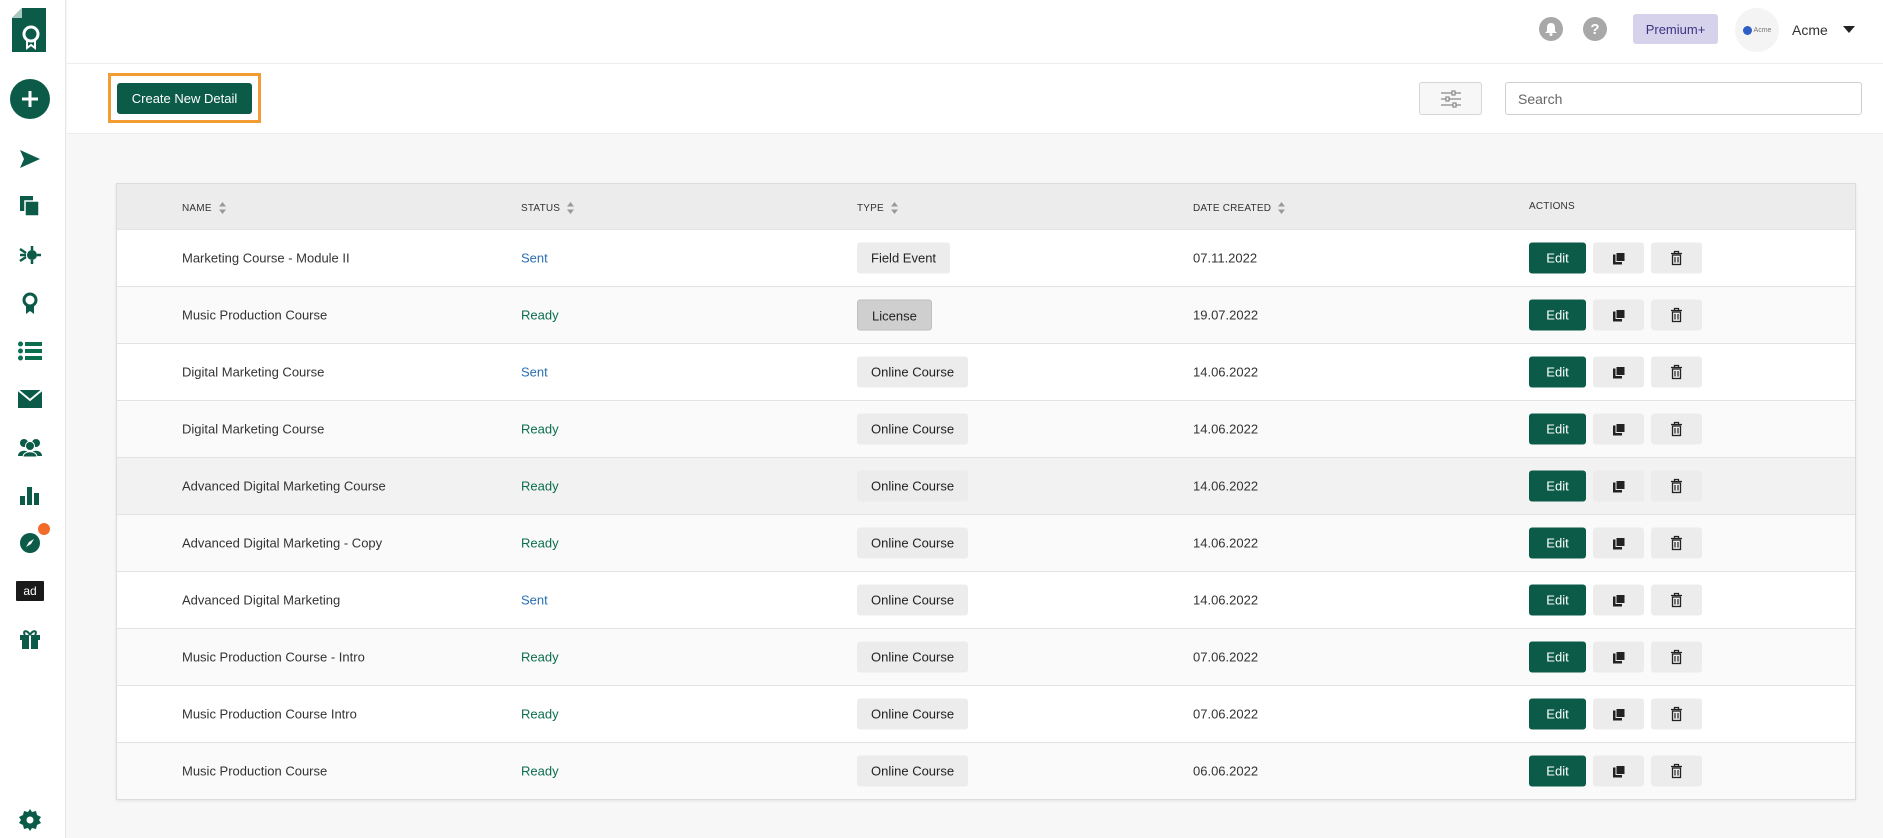 This screenshot has width=1883, height=838. I want to click on column-header-date: DATE CREATED, so click(1239, 208).